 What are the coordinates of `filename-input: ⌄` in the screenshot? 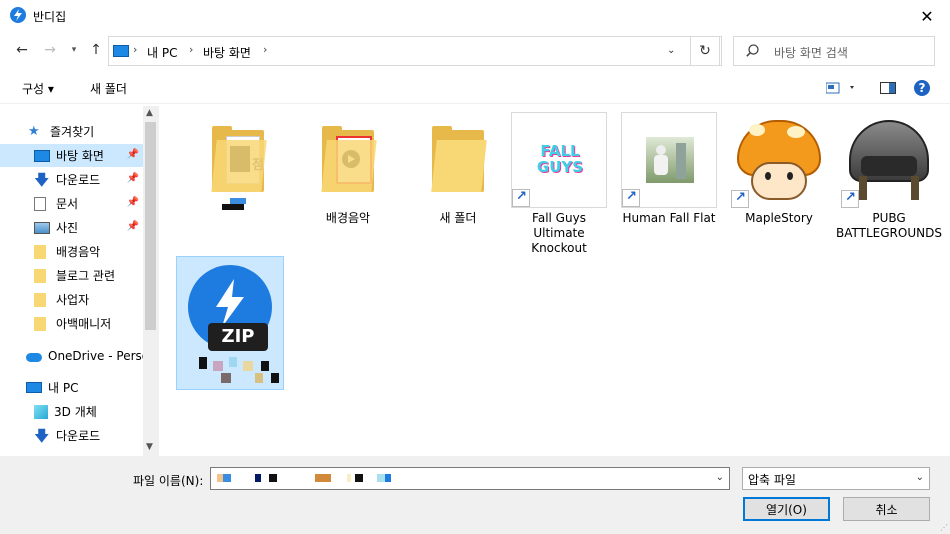 It's located at (470, 478).